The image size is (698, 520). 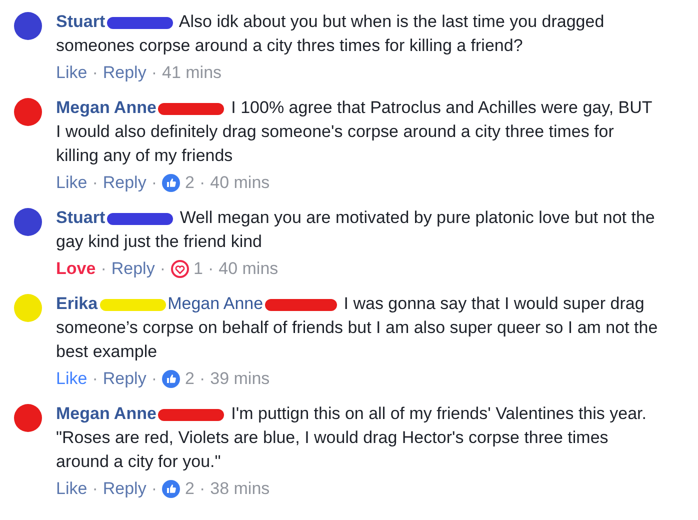 What do you see at coordinates (76, 269) in the screenshot?
I see `react-link: Love` at bounding box center [76, 269].